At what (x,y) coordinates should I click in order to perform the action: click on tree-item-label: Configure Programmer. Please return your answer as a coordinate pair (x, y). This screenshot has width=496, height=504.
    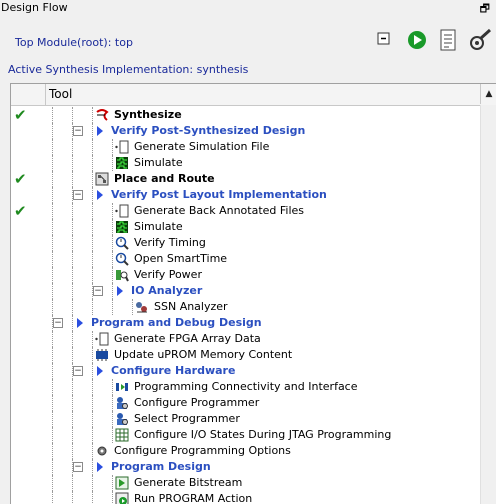
    Looking at the image, I should click on (196, 402).